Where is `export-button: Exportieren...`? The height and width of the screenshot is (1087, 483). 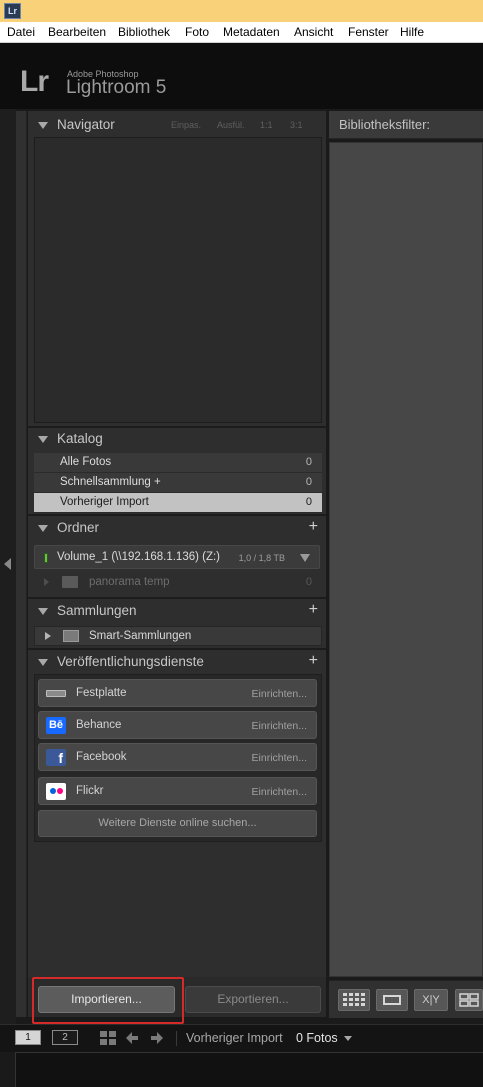 export-button: Exportieren... is located at coordinates (253, 999).